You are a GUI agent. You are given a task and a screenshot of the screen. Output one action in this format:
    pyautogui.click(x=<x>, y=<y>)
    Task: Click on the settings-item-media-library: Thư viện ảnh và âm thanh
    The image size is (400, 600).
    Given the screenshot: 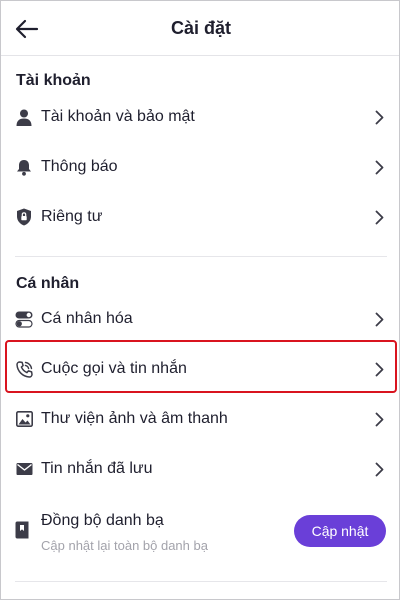 What is the action you would take?
    pyautogui.click(x=200, y=419)
    